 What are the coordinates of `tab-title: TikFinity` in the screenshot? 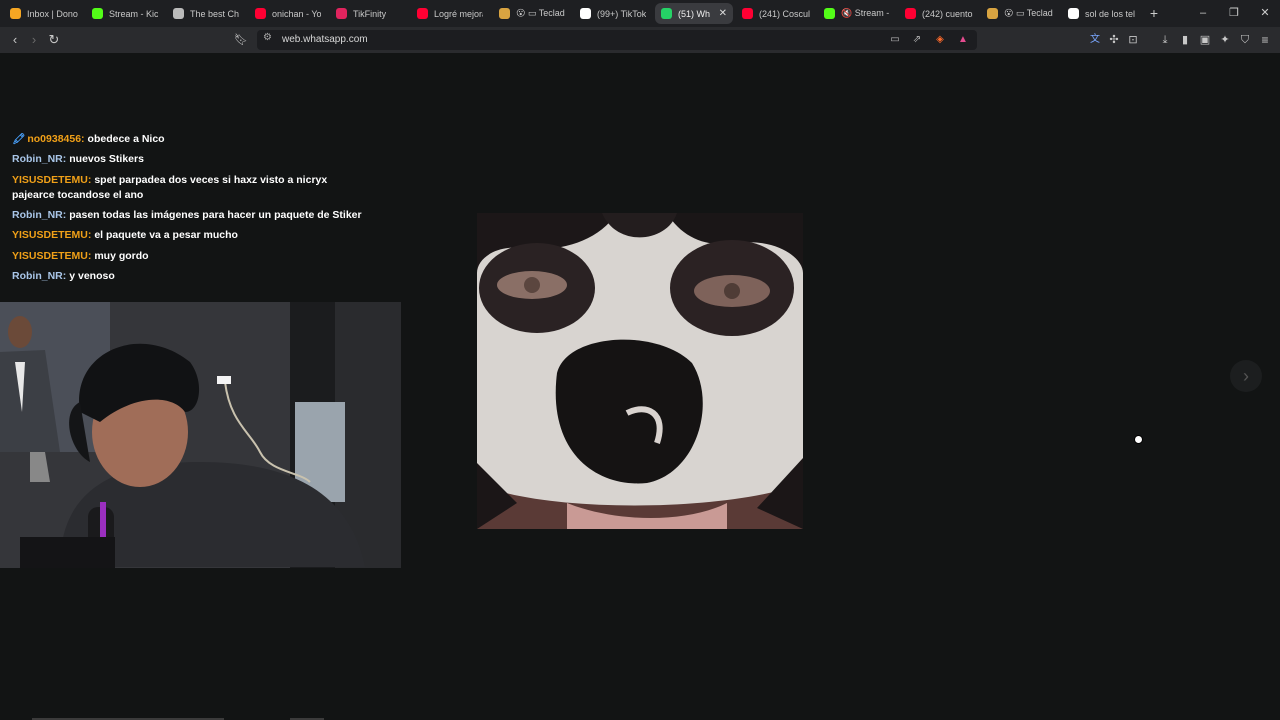 It's located at (370, 13).